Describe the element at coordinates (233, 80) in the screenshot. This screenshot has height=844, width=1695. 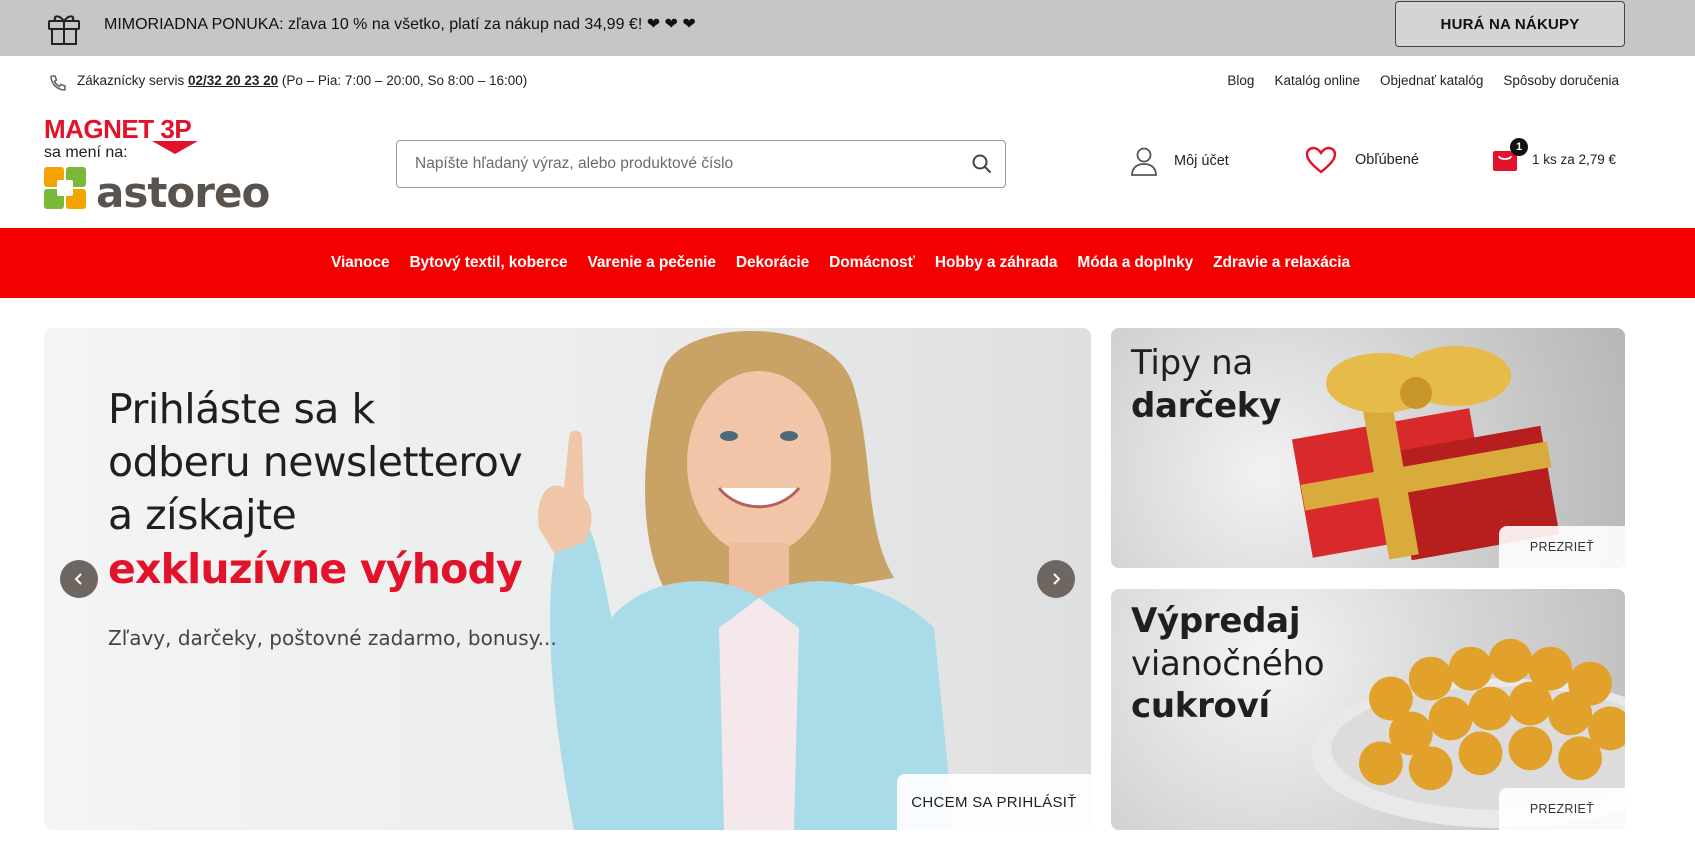
I see `service-phone-link: 02/32 20 23 20` at that location.